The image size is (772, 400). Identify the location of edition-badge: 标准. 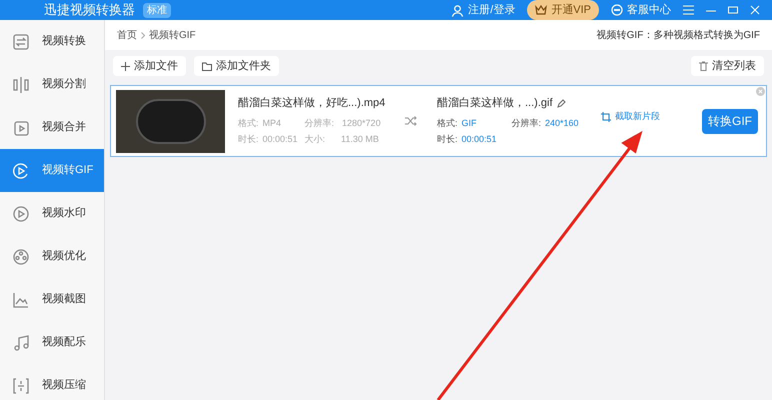
(157, 10).